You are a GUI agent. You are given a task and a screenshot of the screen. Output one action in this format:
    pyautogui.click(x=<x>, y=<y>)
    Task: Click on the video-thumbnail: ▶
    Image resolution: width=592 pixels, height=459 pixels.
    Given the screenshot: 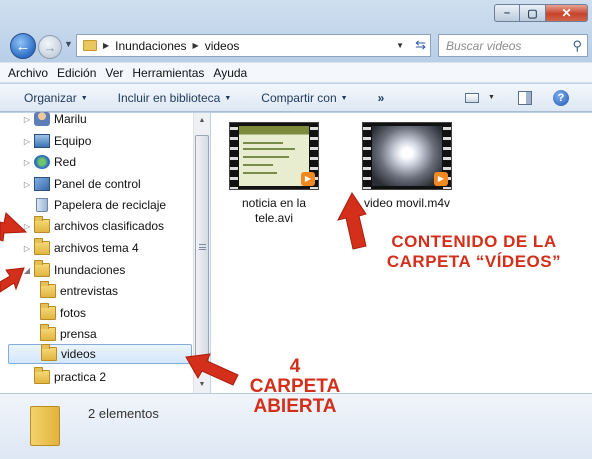 What is the action you would take?
    pyautogui.click(x=407, y=156)
    